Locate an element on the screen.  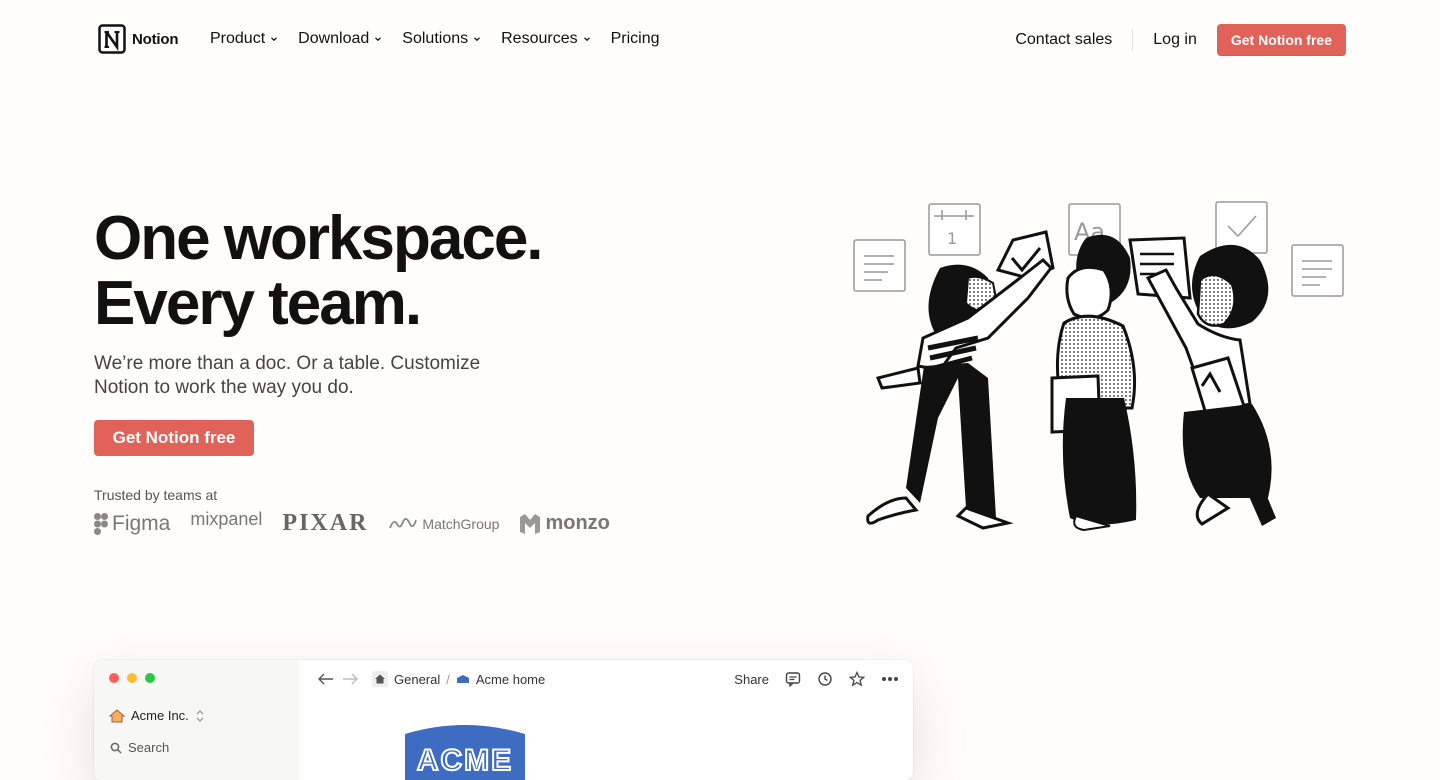
nav-product: Product is located at coordinates (244, 39).